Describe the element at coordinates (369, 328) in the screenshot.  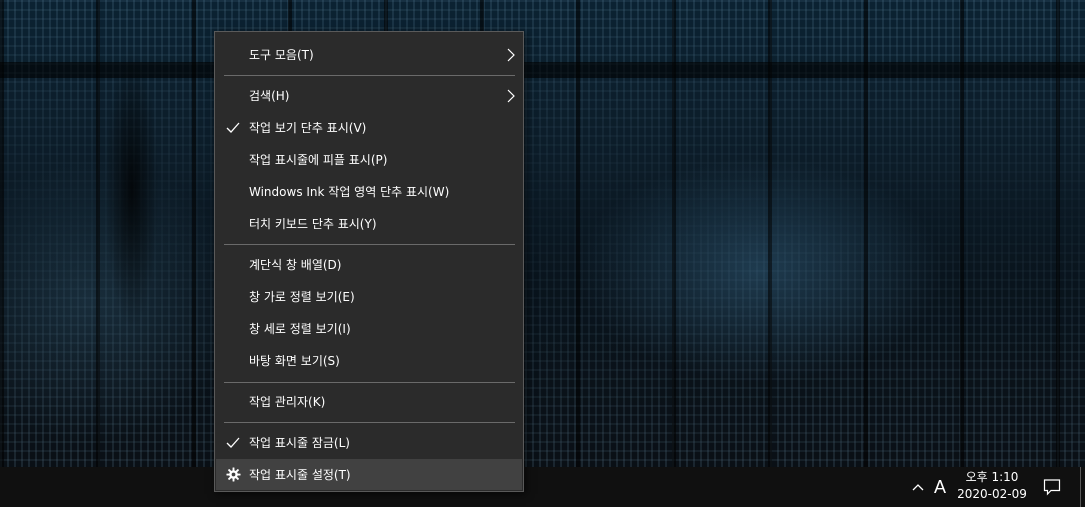
I see `menu-item-side-by-side: 창 세로 정렬 보기(I)` at that location.